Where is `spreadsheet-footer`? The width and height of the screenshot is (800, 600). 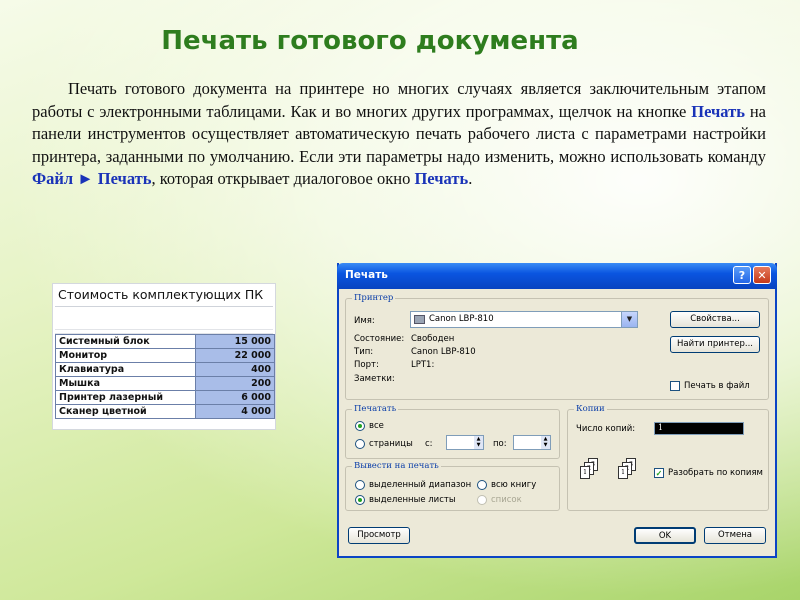 spreadsheet-footer is located at coordinates (164, 424).